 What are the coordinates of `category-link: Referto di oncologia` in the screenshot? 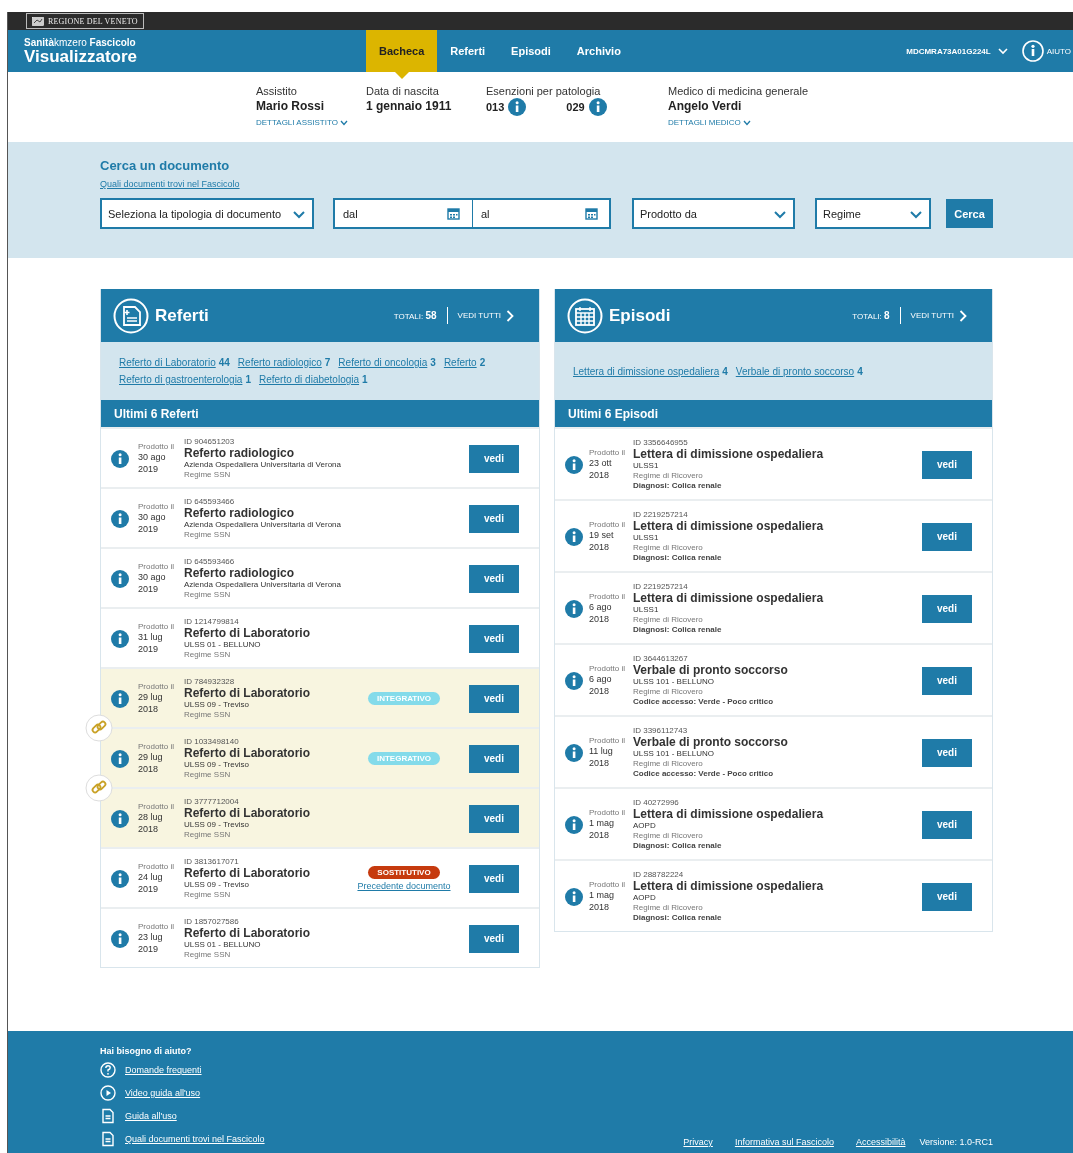 It's located at (383, 362).